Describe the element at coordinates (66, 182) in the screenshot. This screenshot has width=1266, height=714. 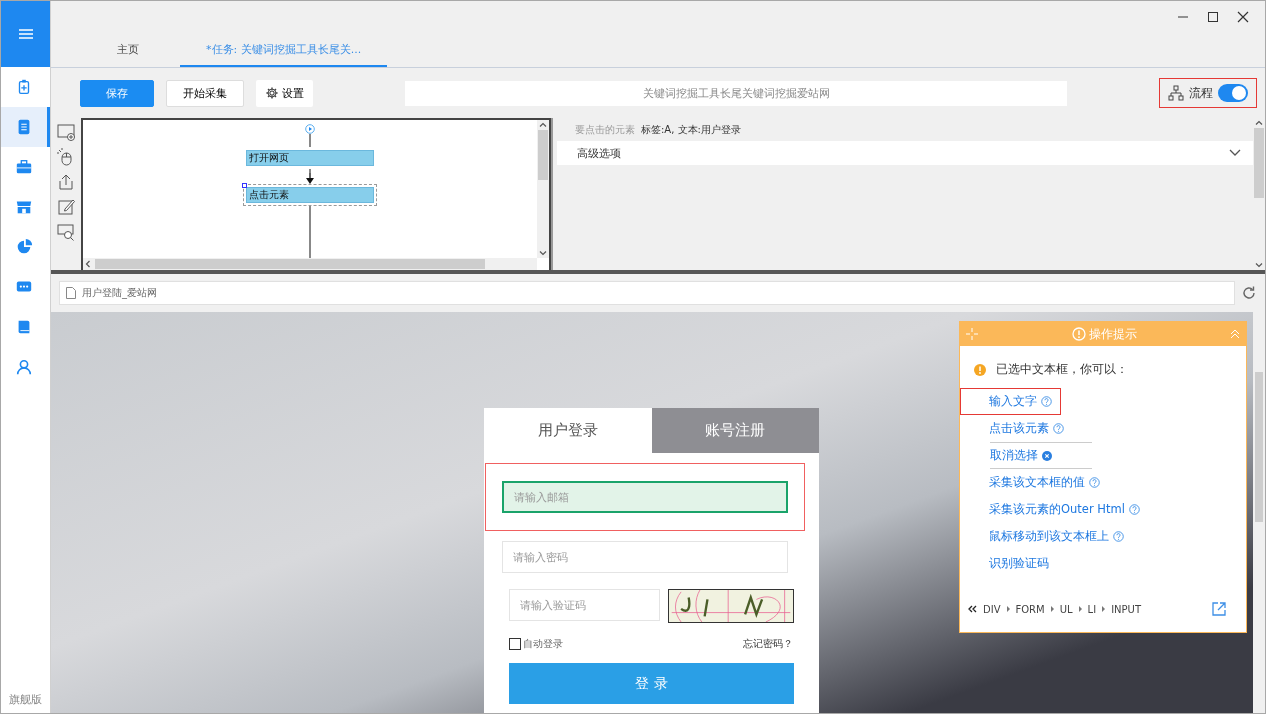
I see `upload-icon` at that location.